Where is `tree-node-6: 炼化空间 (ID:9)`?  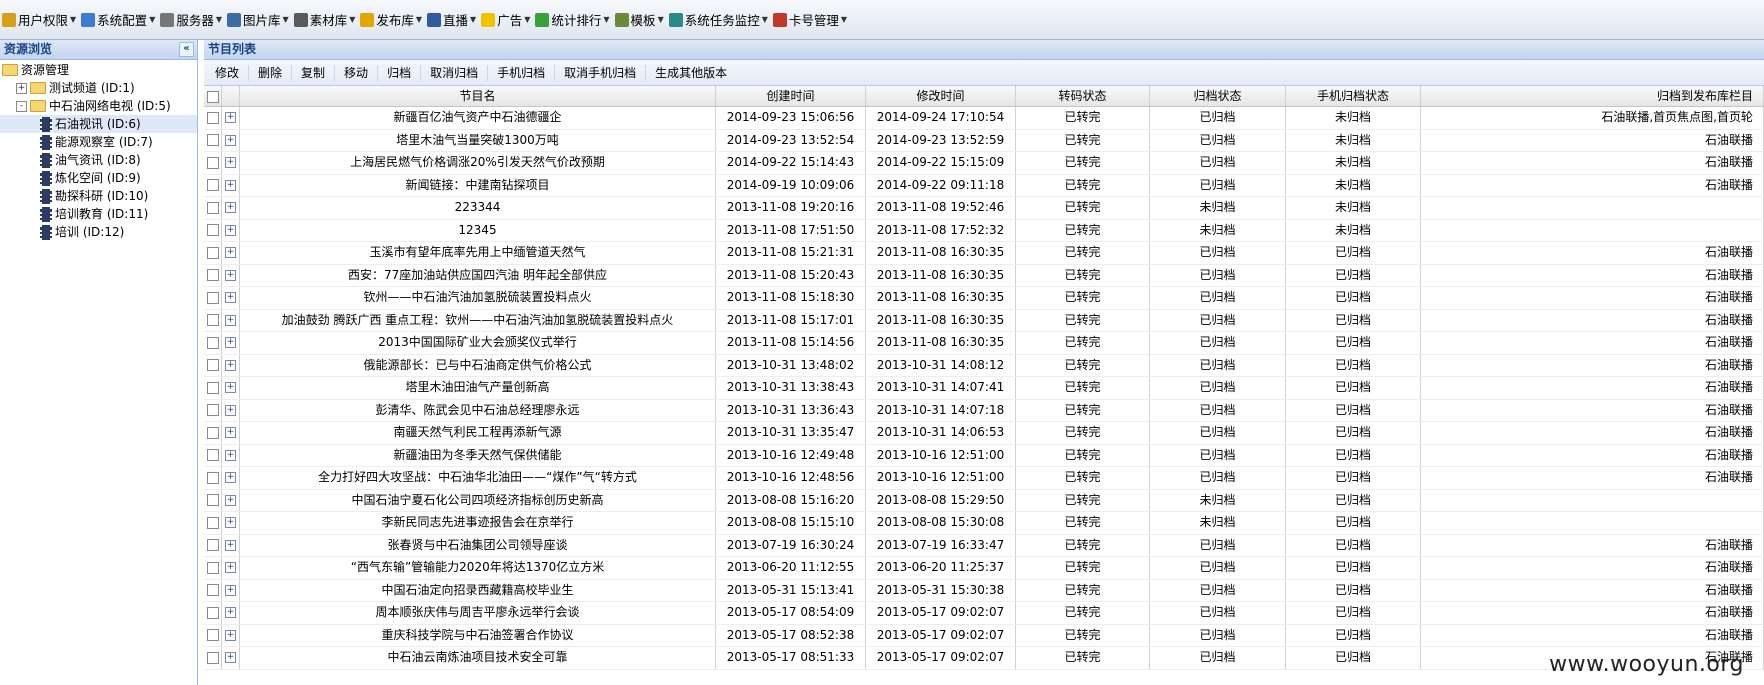
tree-node-6: 炼化空间 (ID:9) is located at coordinates (98, 178).